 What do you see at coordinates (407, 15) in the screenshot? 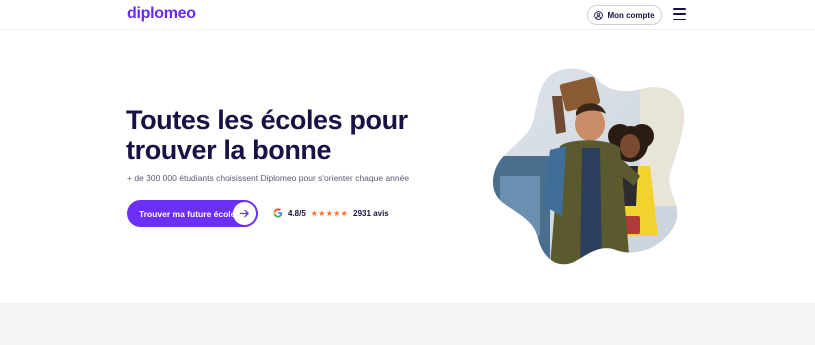
I see `site-header: diplomeo Mon compte` at bounding box center [407, 15].